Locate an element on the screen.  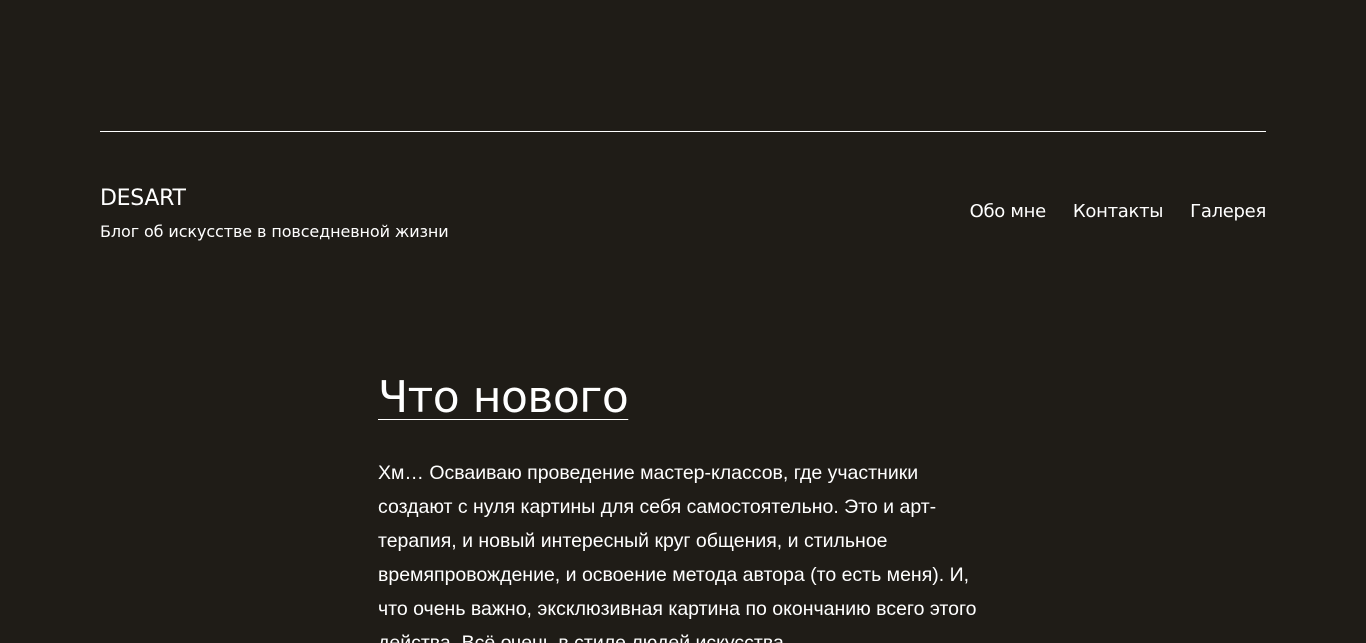
site-tagline: Блог об искусстве в повседневной жизни is located at coordinates (274, 231).